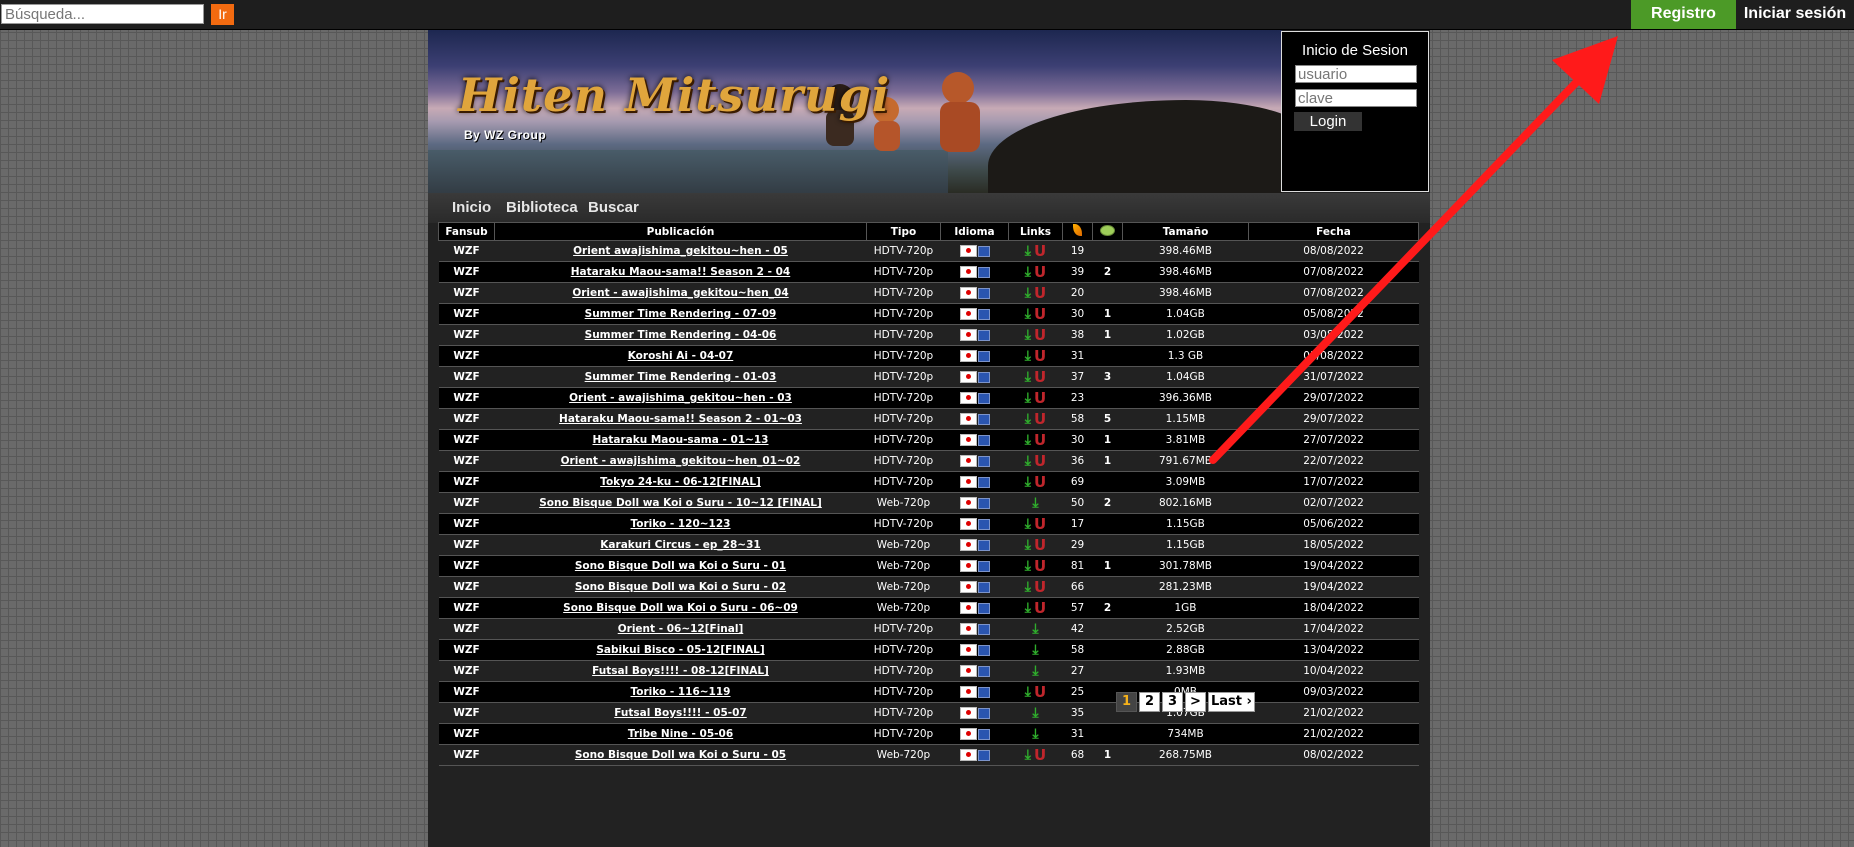 Image resolution: width=1854 pixels, height=847 pixels. I want to click on password-field, so click(1356, 98).